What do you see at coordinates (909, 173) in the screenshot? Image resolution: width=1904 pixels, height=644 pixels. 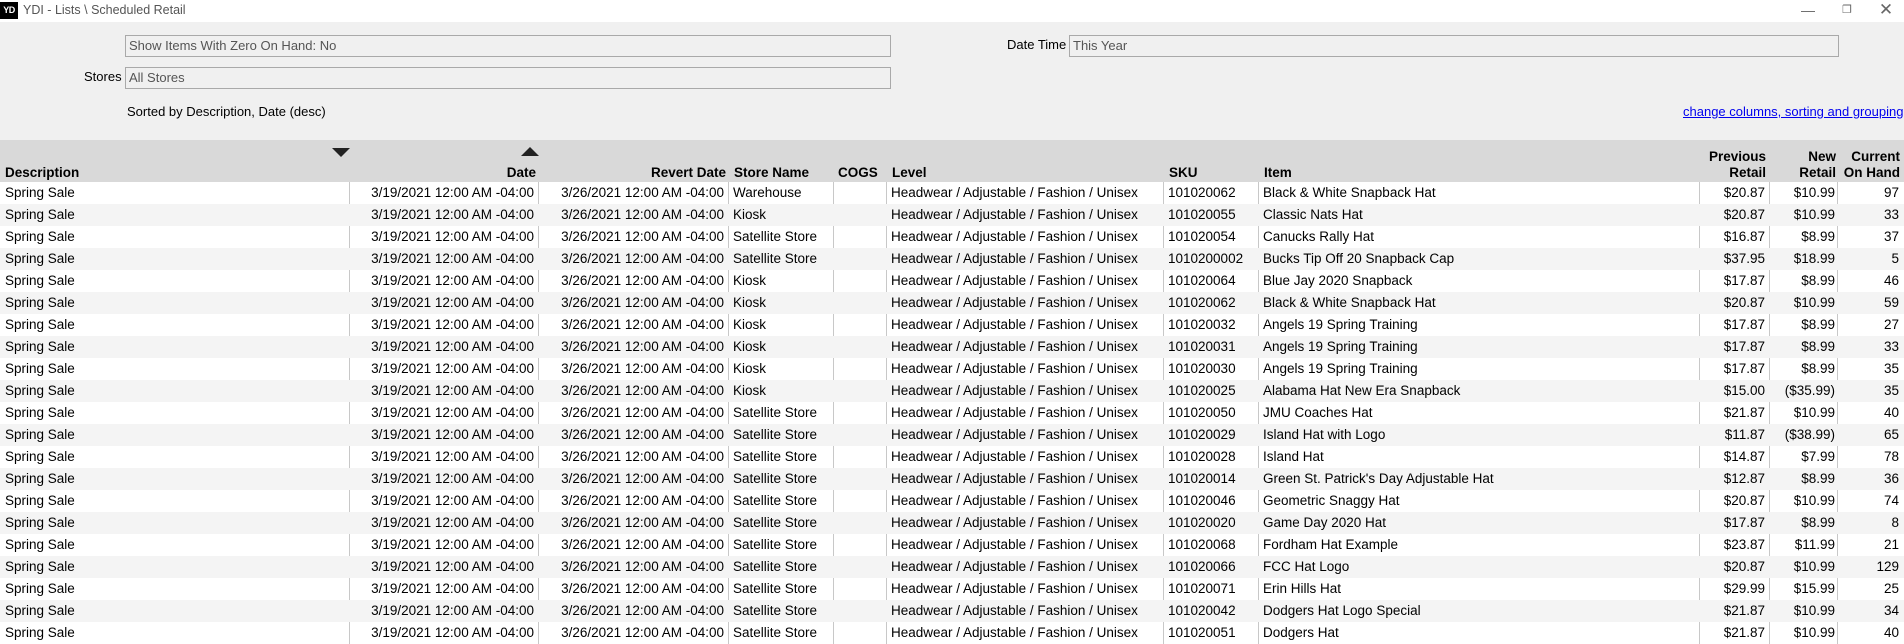 I see `column-header-level: Level` at bounding box center [909, 173].